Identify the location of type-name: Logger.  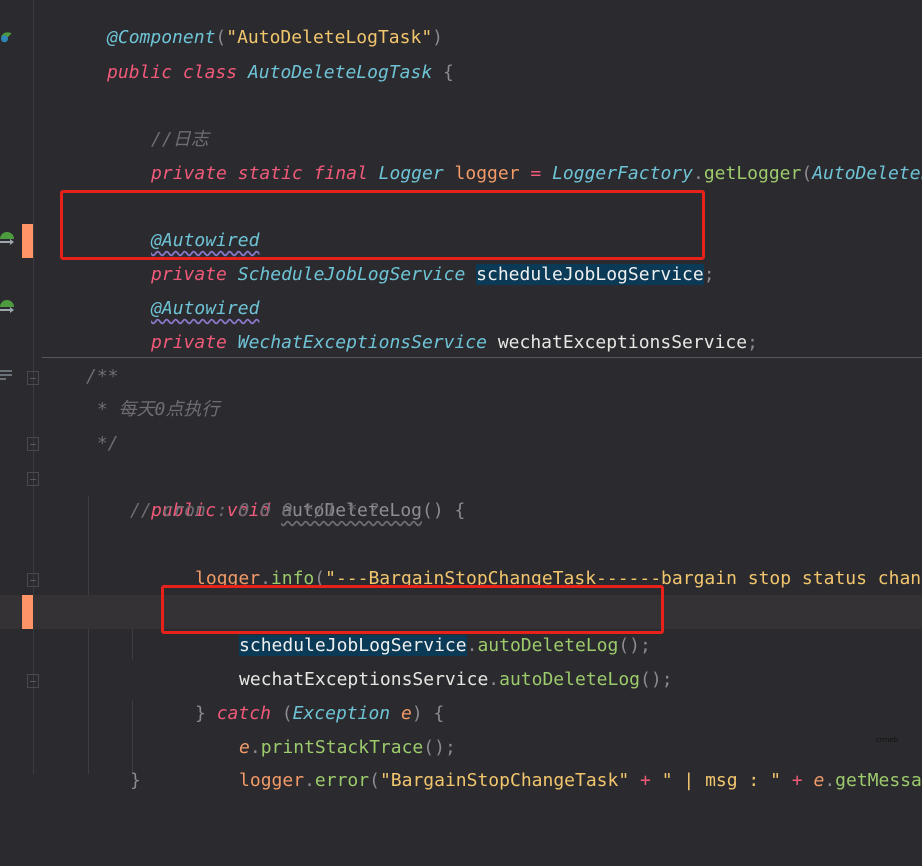
(411, 173).